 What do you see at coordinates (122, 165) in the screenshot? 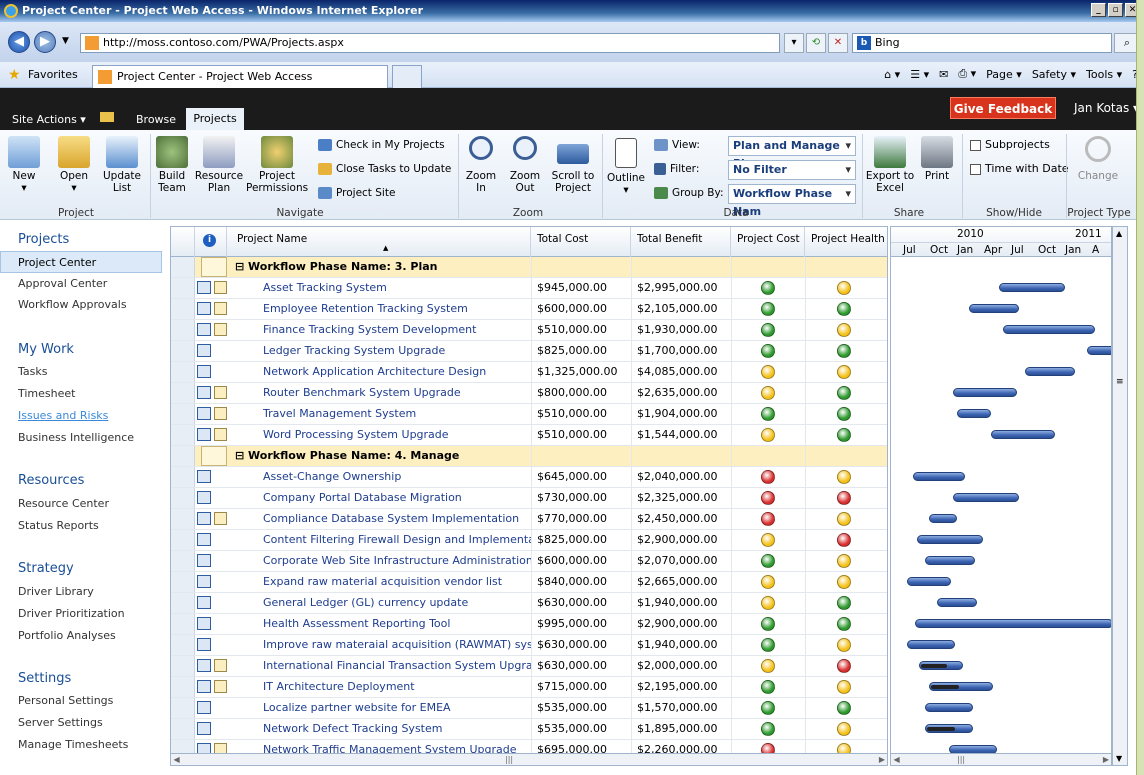
I see `update-list-button: Update List` at bounding box center [122, 165].